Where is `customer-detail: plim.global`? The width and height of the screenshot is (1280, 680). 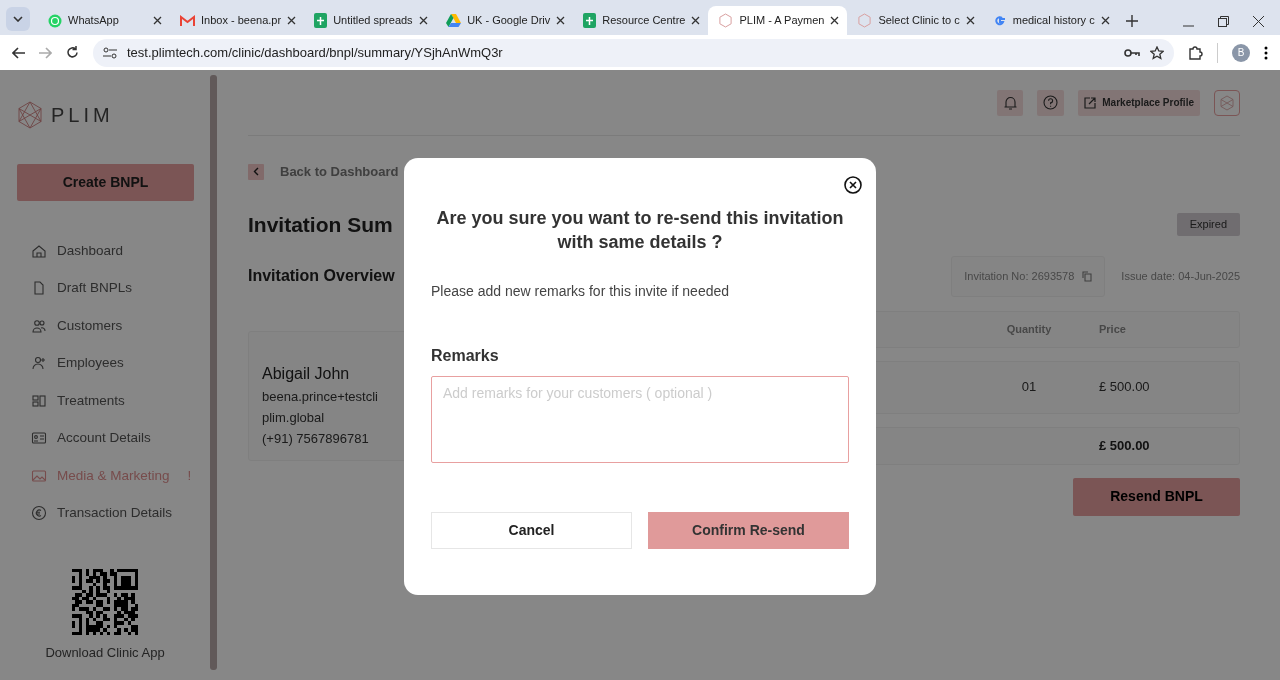 customer-detail: plim.global is located at coordinates (293, 417).